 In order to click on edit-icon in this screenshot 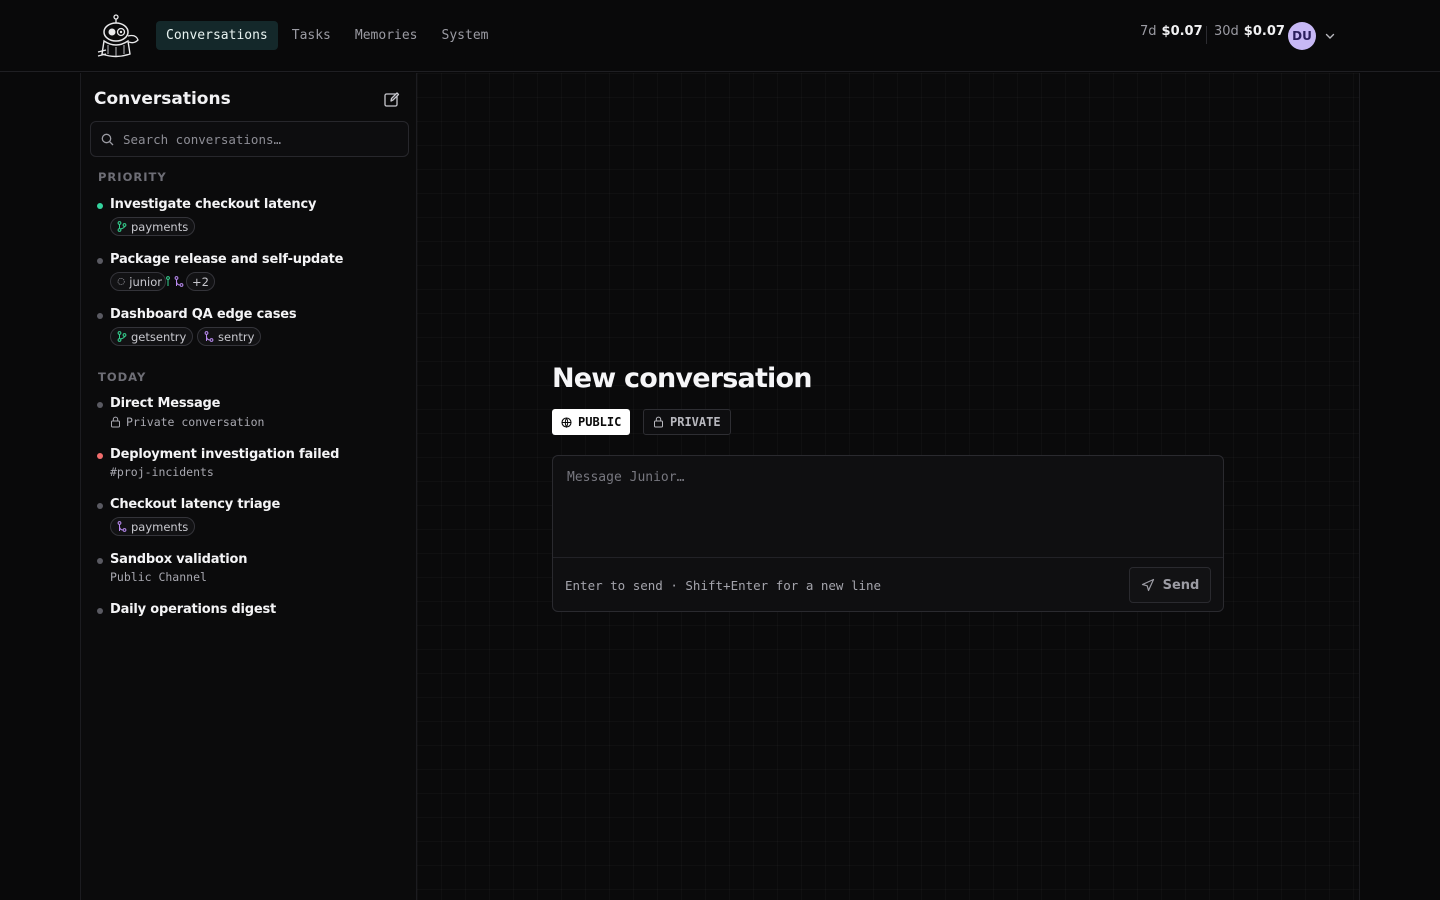, I will do `click(391, 99)`.